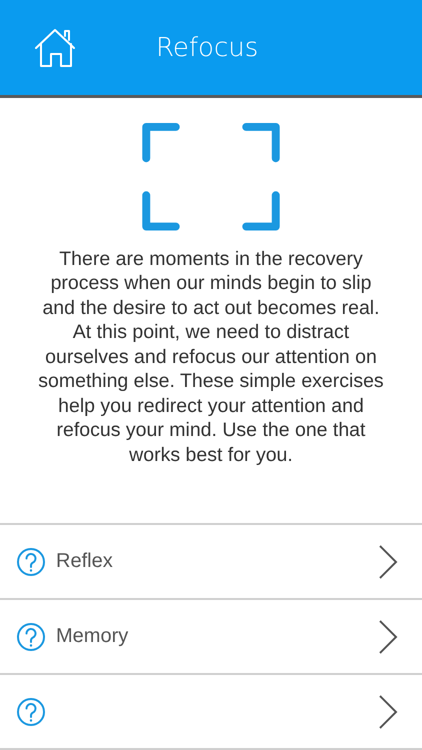  I want to click on home-icon, so click(56, 47).